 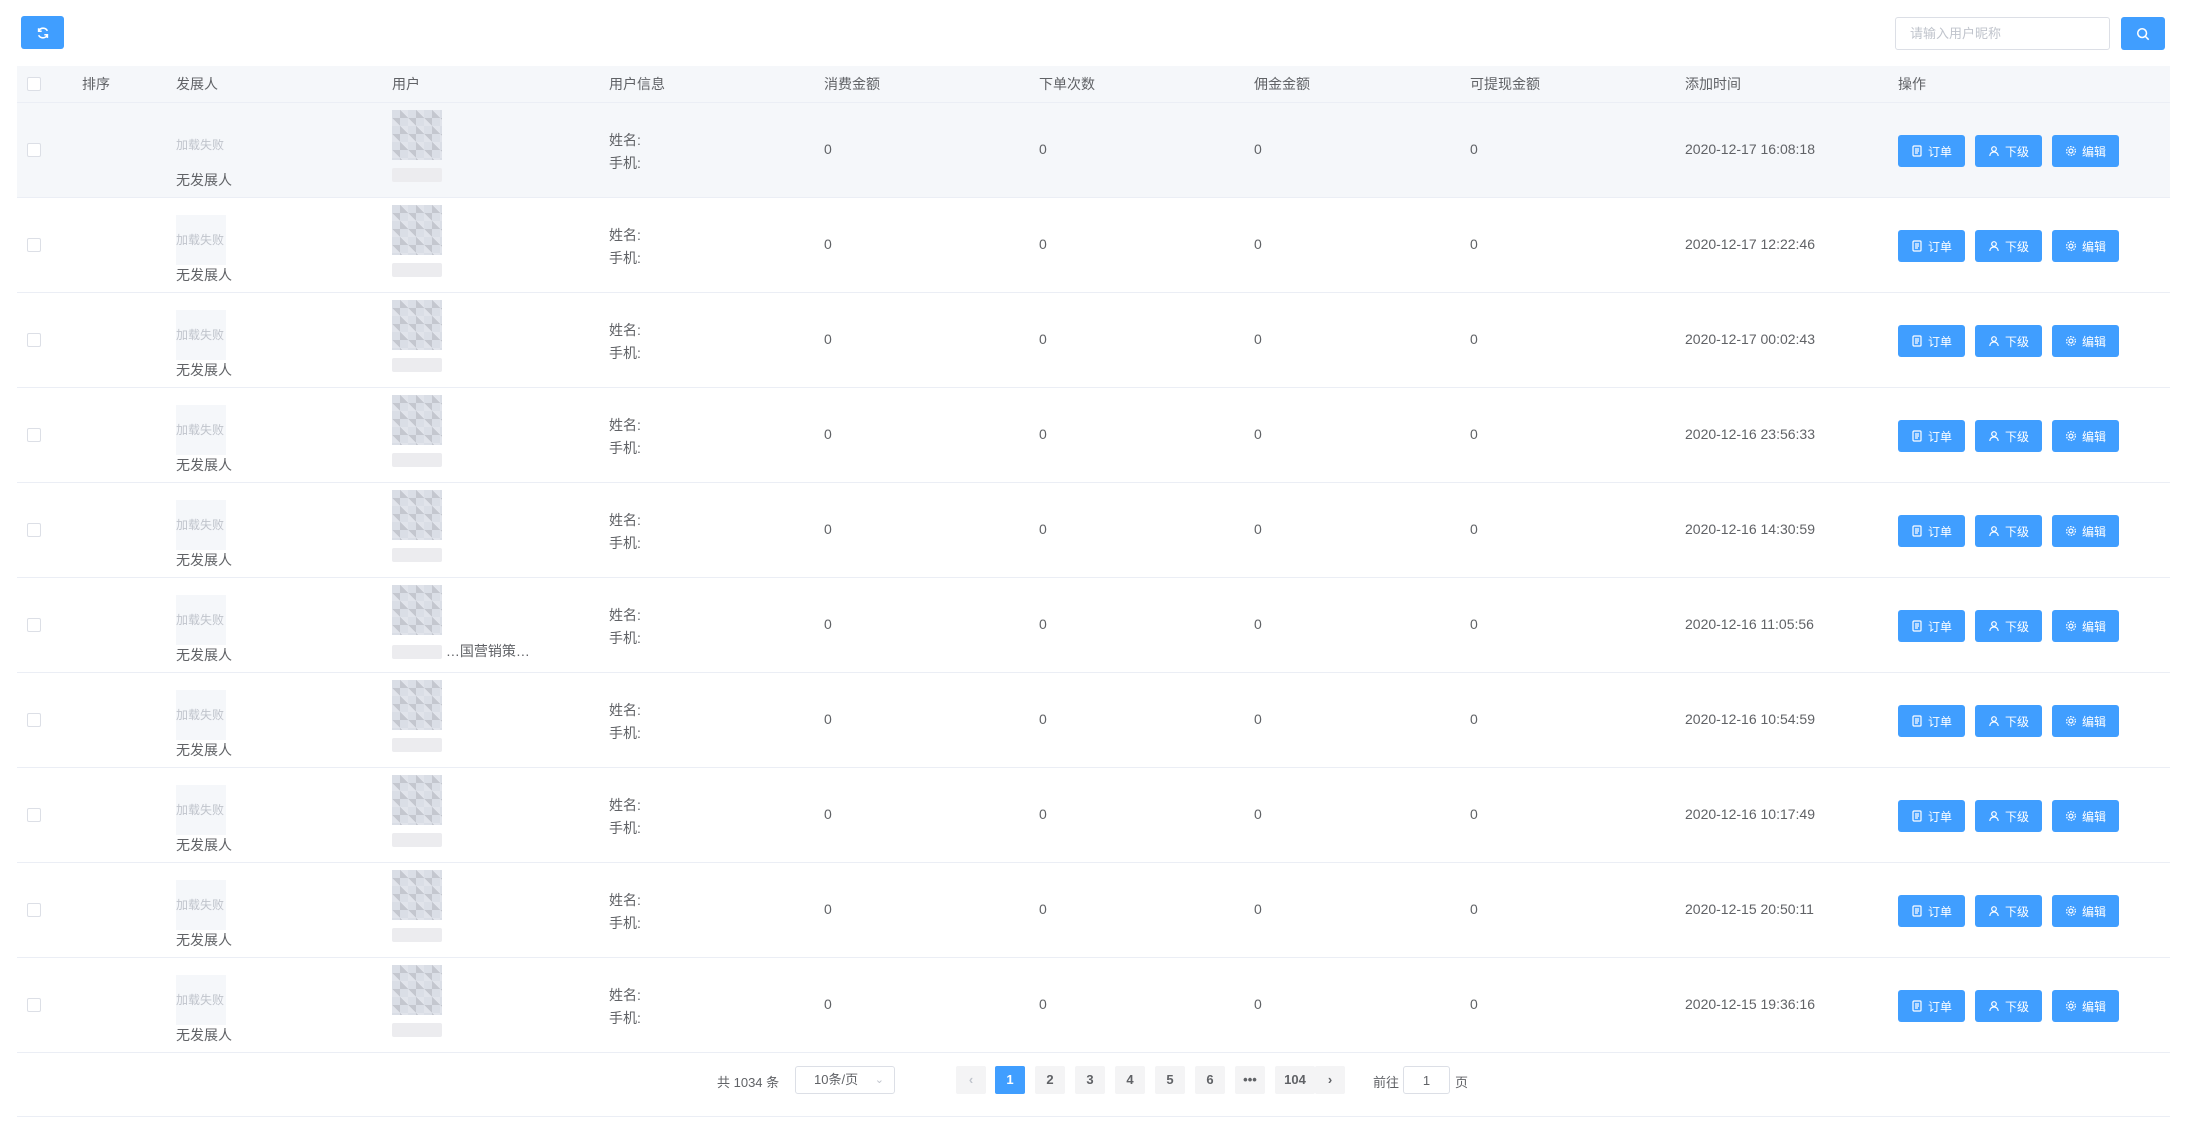 I want to click on edit-button-label: 编辑, so click(x=2094, y=341).